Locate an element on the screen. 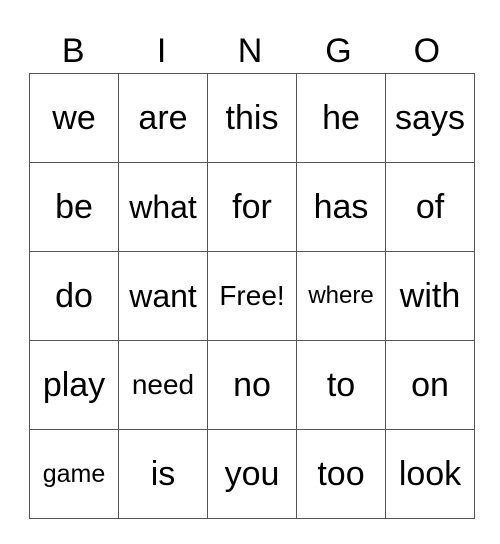 The width and height of the screenshot is (500, 544). bingo-cell: of is located at coordinates (430, 207).